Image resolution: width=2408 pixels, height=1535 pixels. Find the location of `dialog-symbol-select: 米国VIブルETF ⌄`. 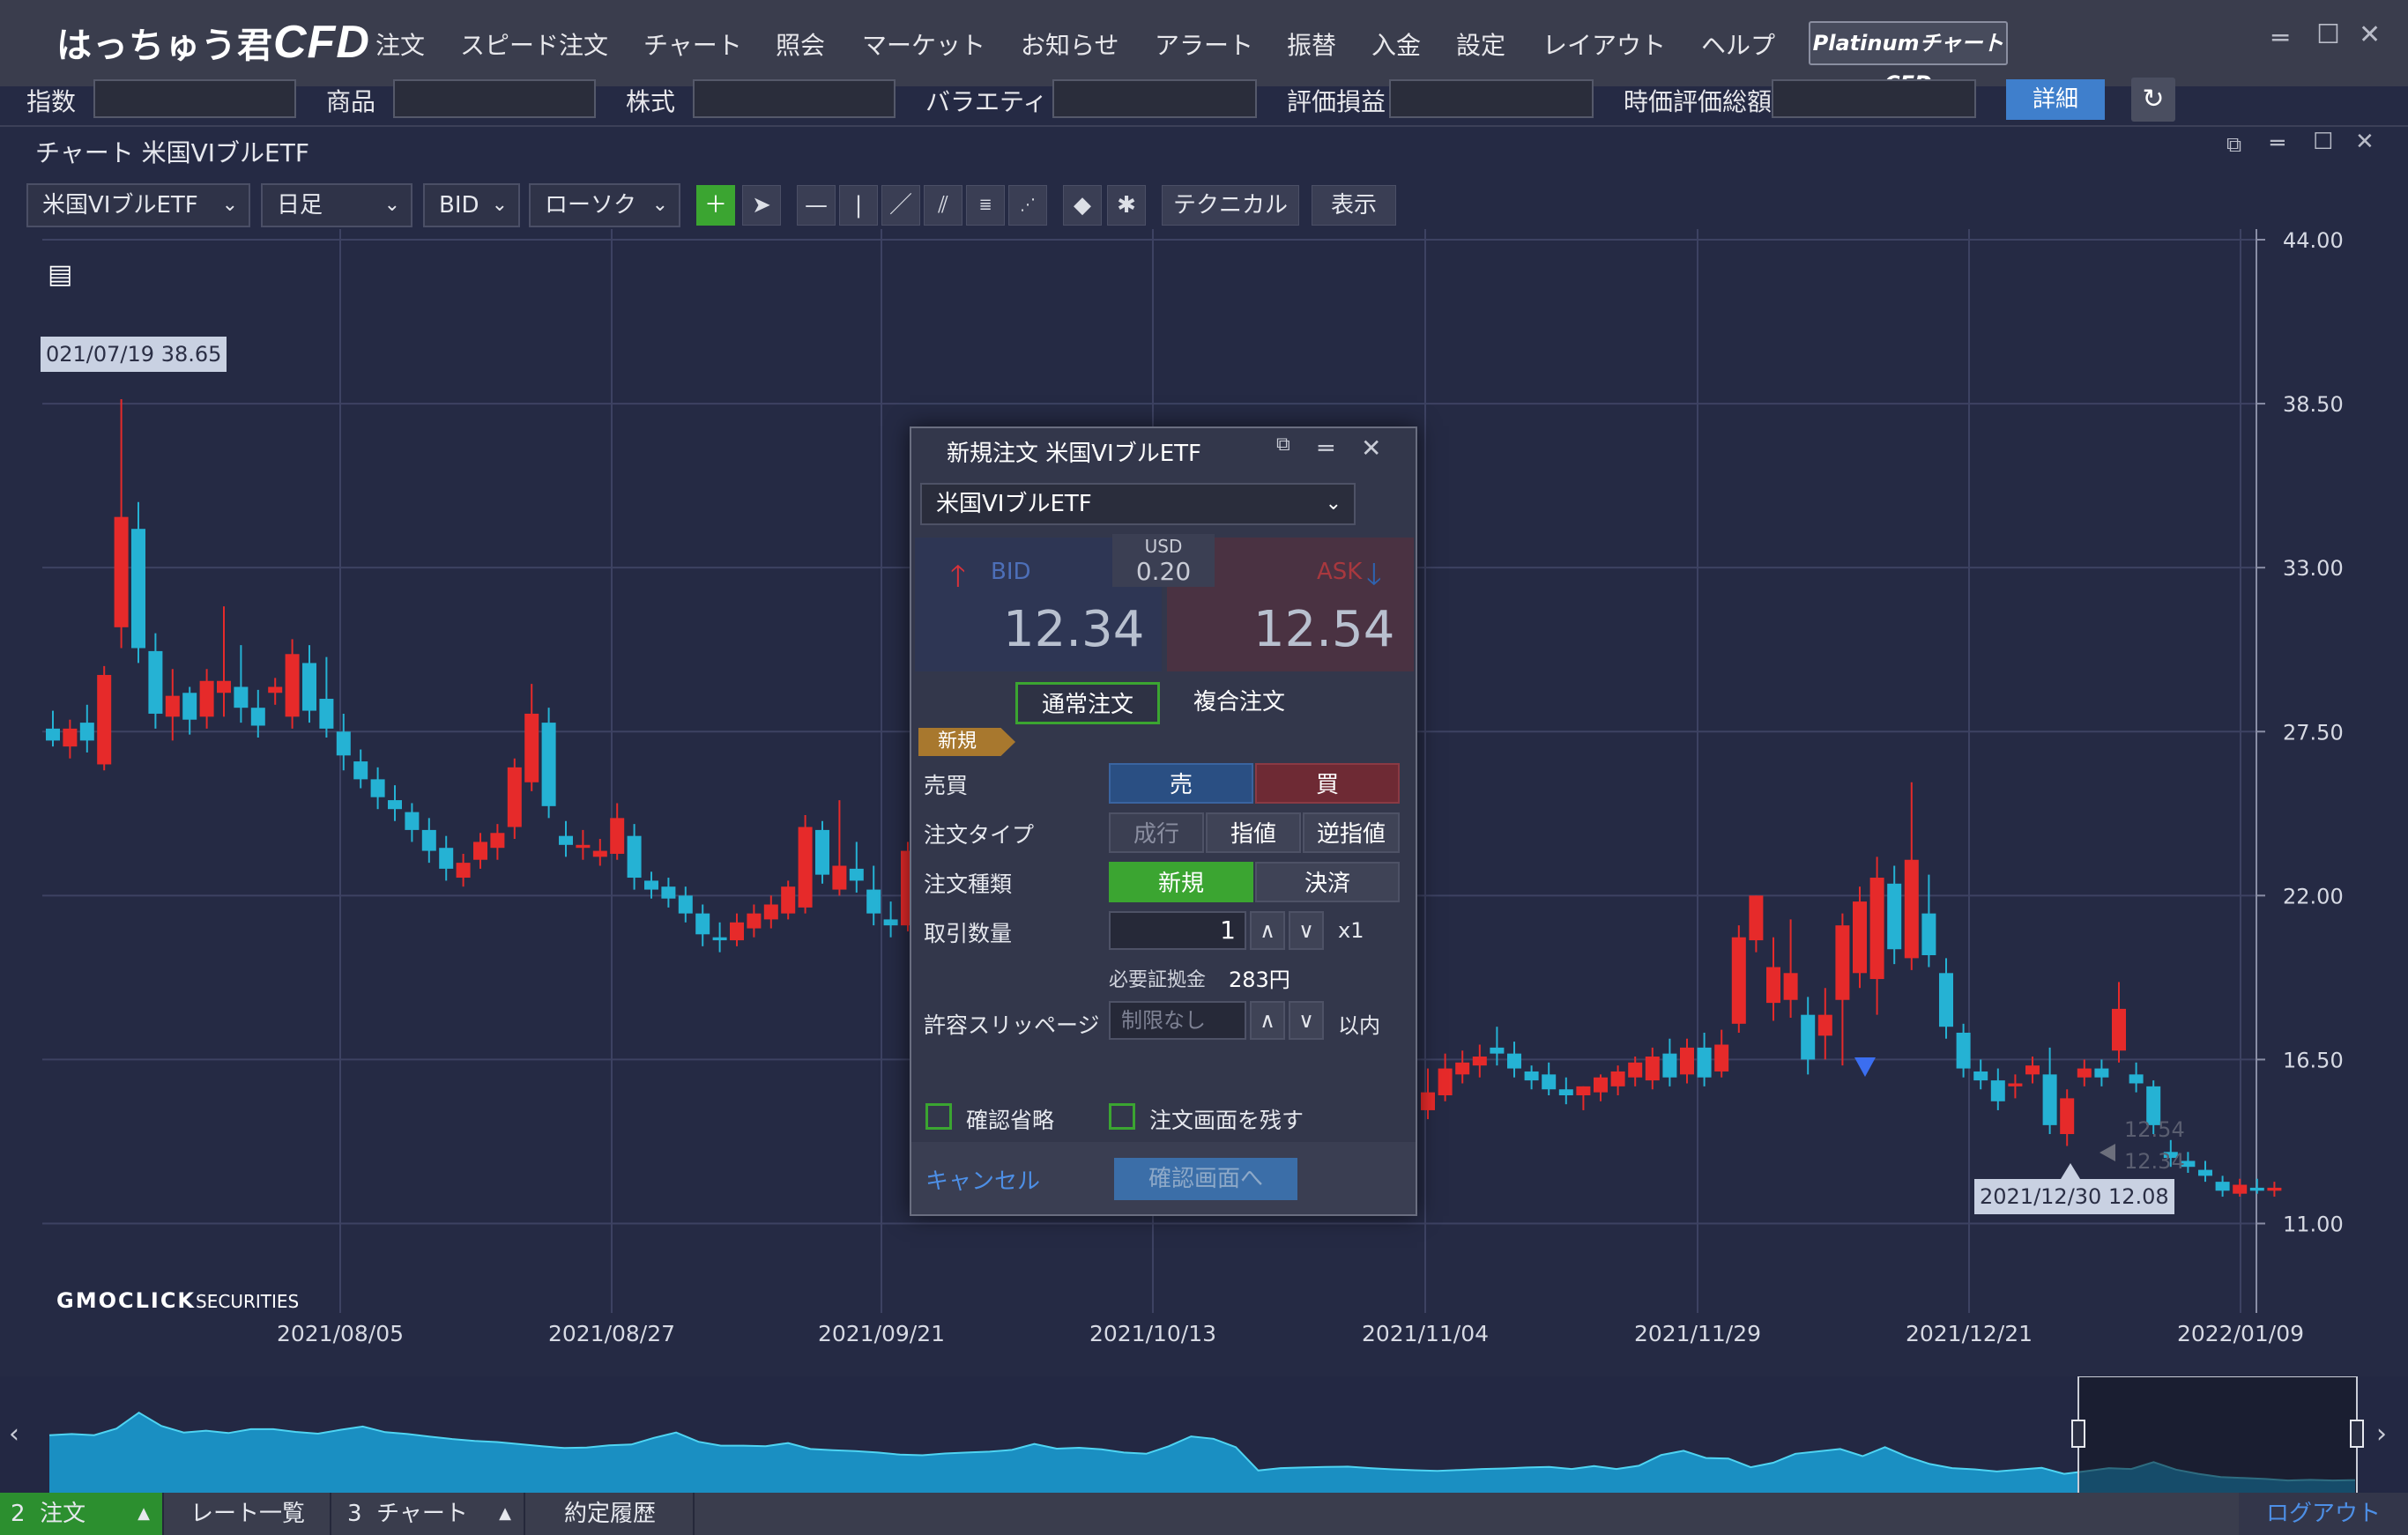

dialog-symbol-select: 米国VIブルETF ⌄ is located at coordinates (1138, 504).